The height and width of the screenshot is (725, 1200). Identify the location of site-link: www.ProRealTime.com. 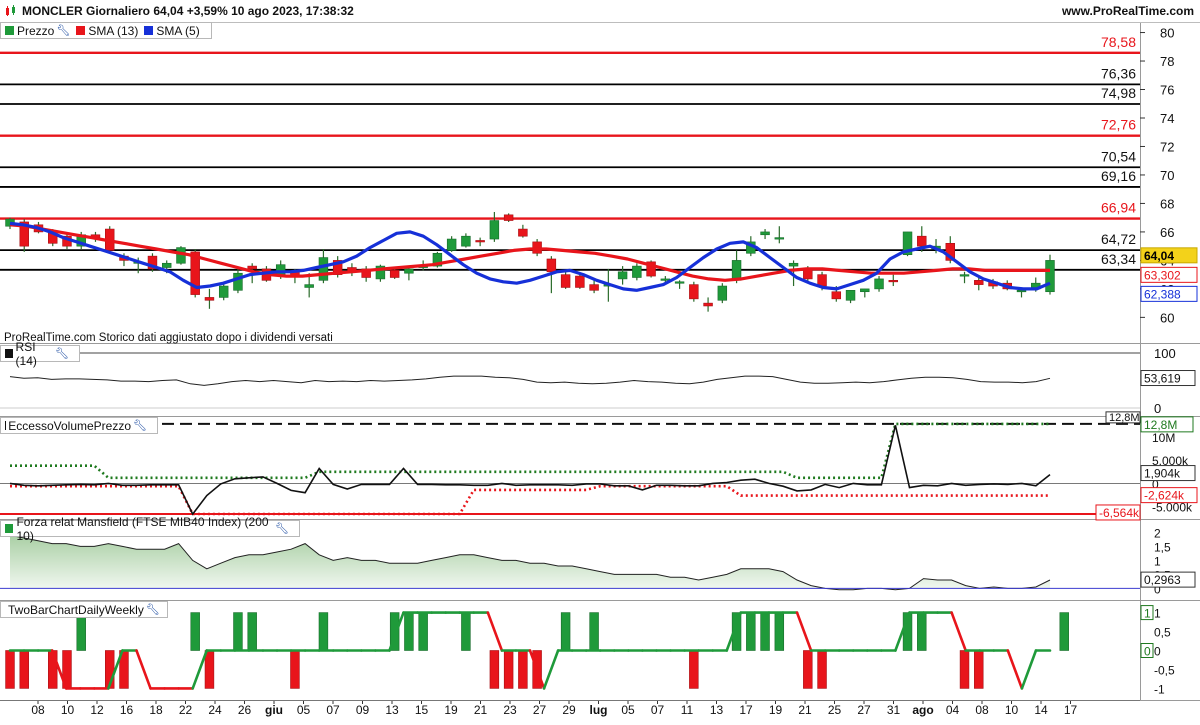
(1128, 11).